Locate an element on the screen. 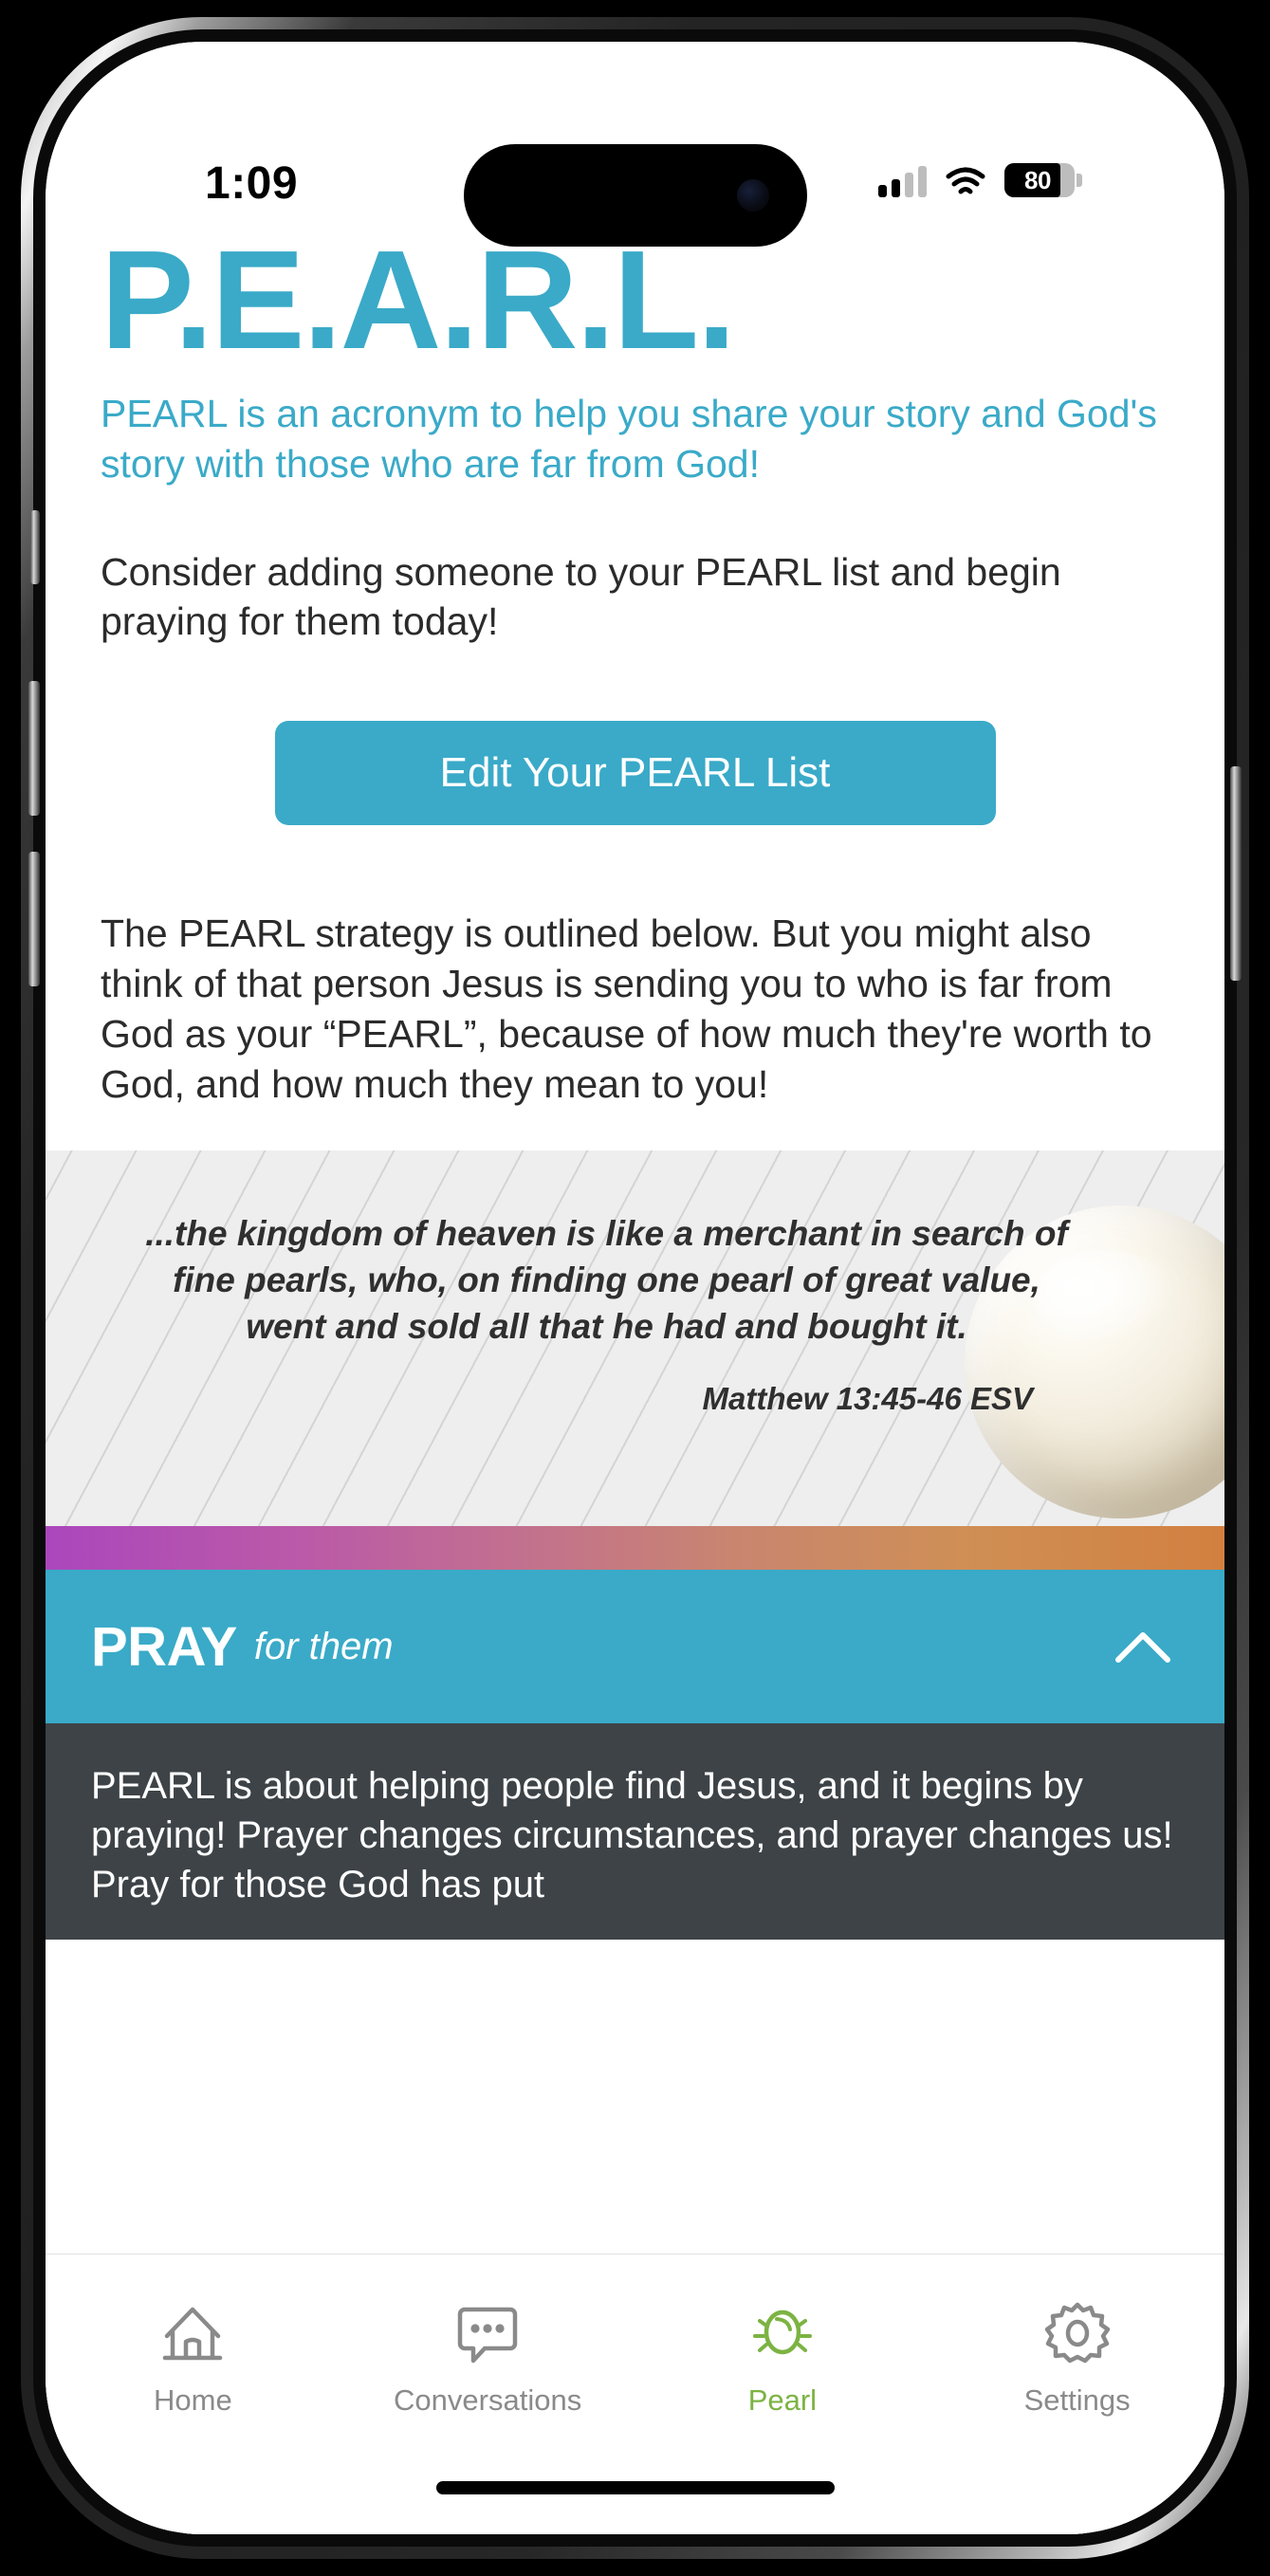 The image size is (1270, 2576). silence-switch is located at coordinates (35, 547).